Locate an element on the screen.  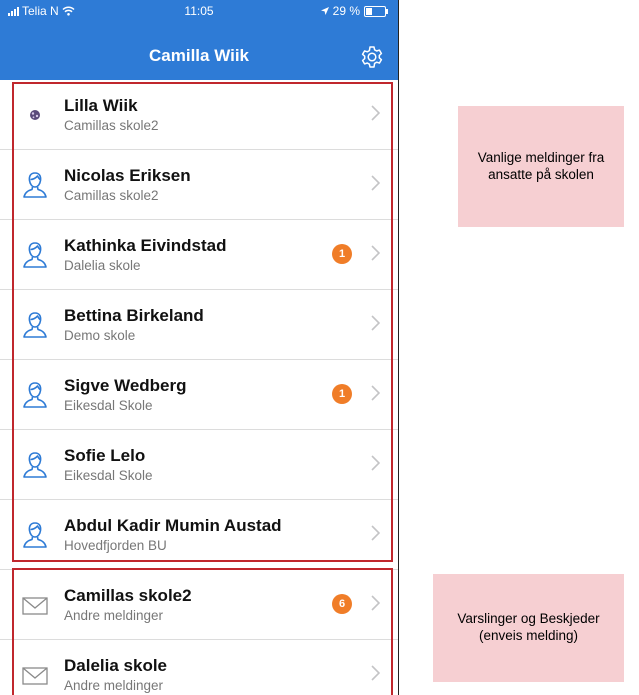
list-item: Abdul Kadir Mumin Austad Hovedfjorden BU is located at coordinates (199, 535).